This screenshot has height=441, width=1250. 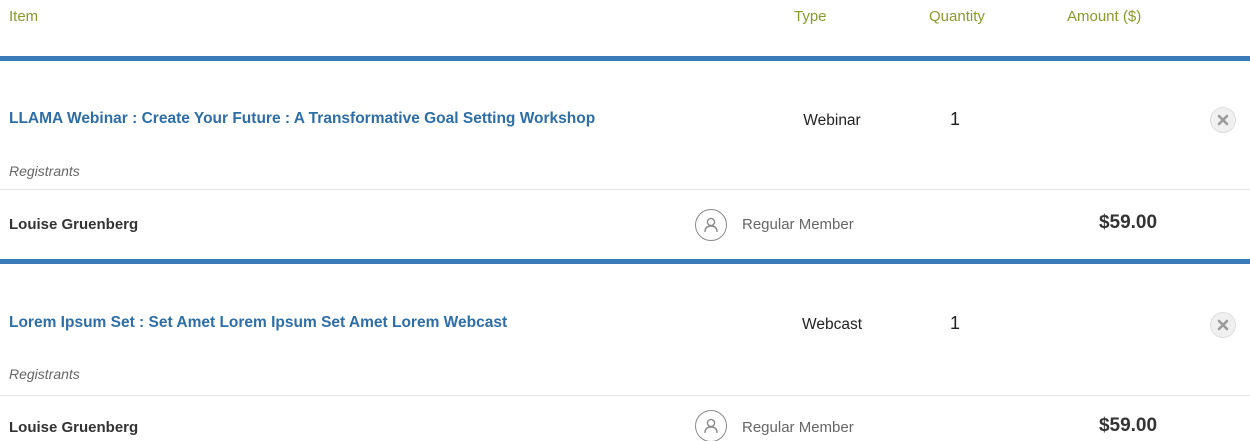 I want to click on header-type: Type, so click(x=810, y=16).